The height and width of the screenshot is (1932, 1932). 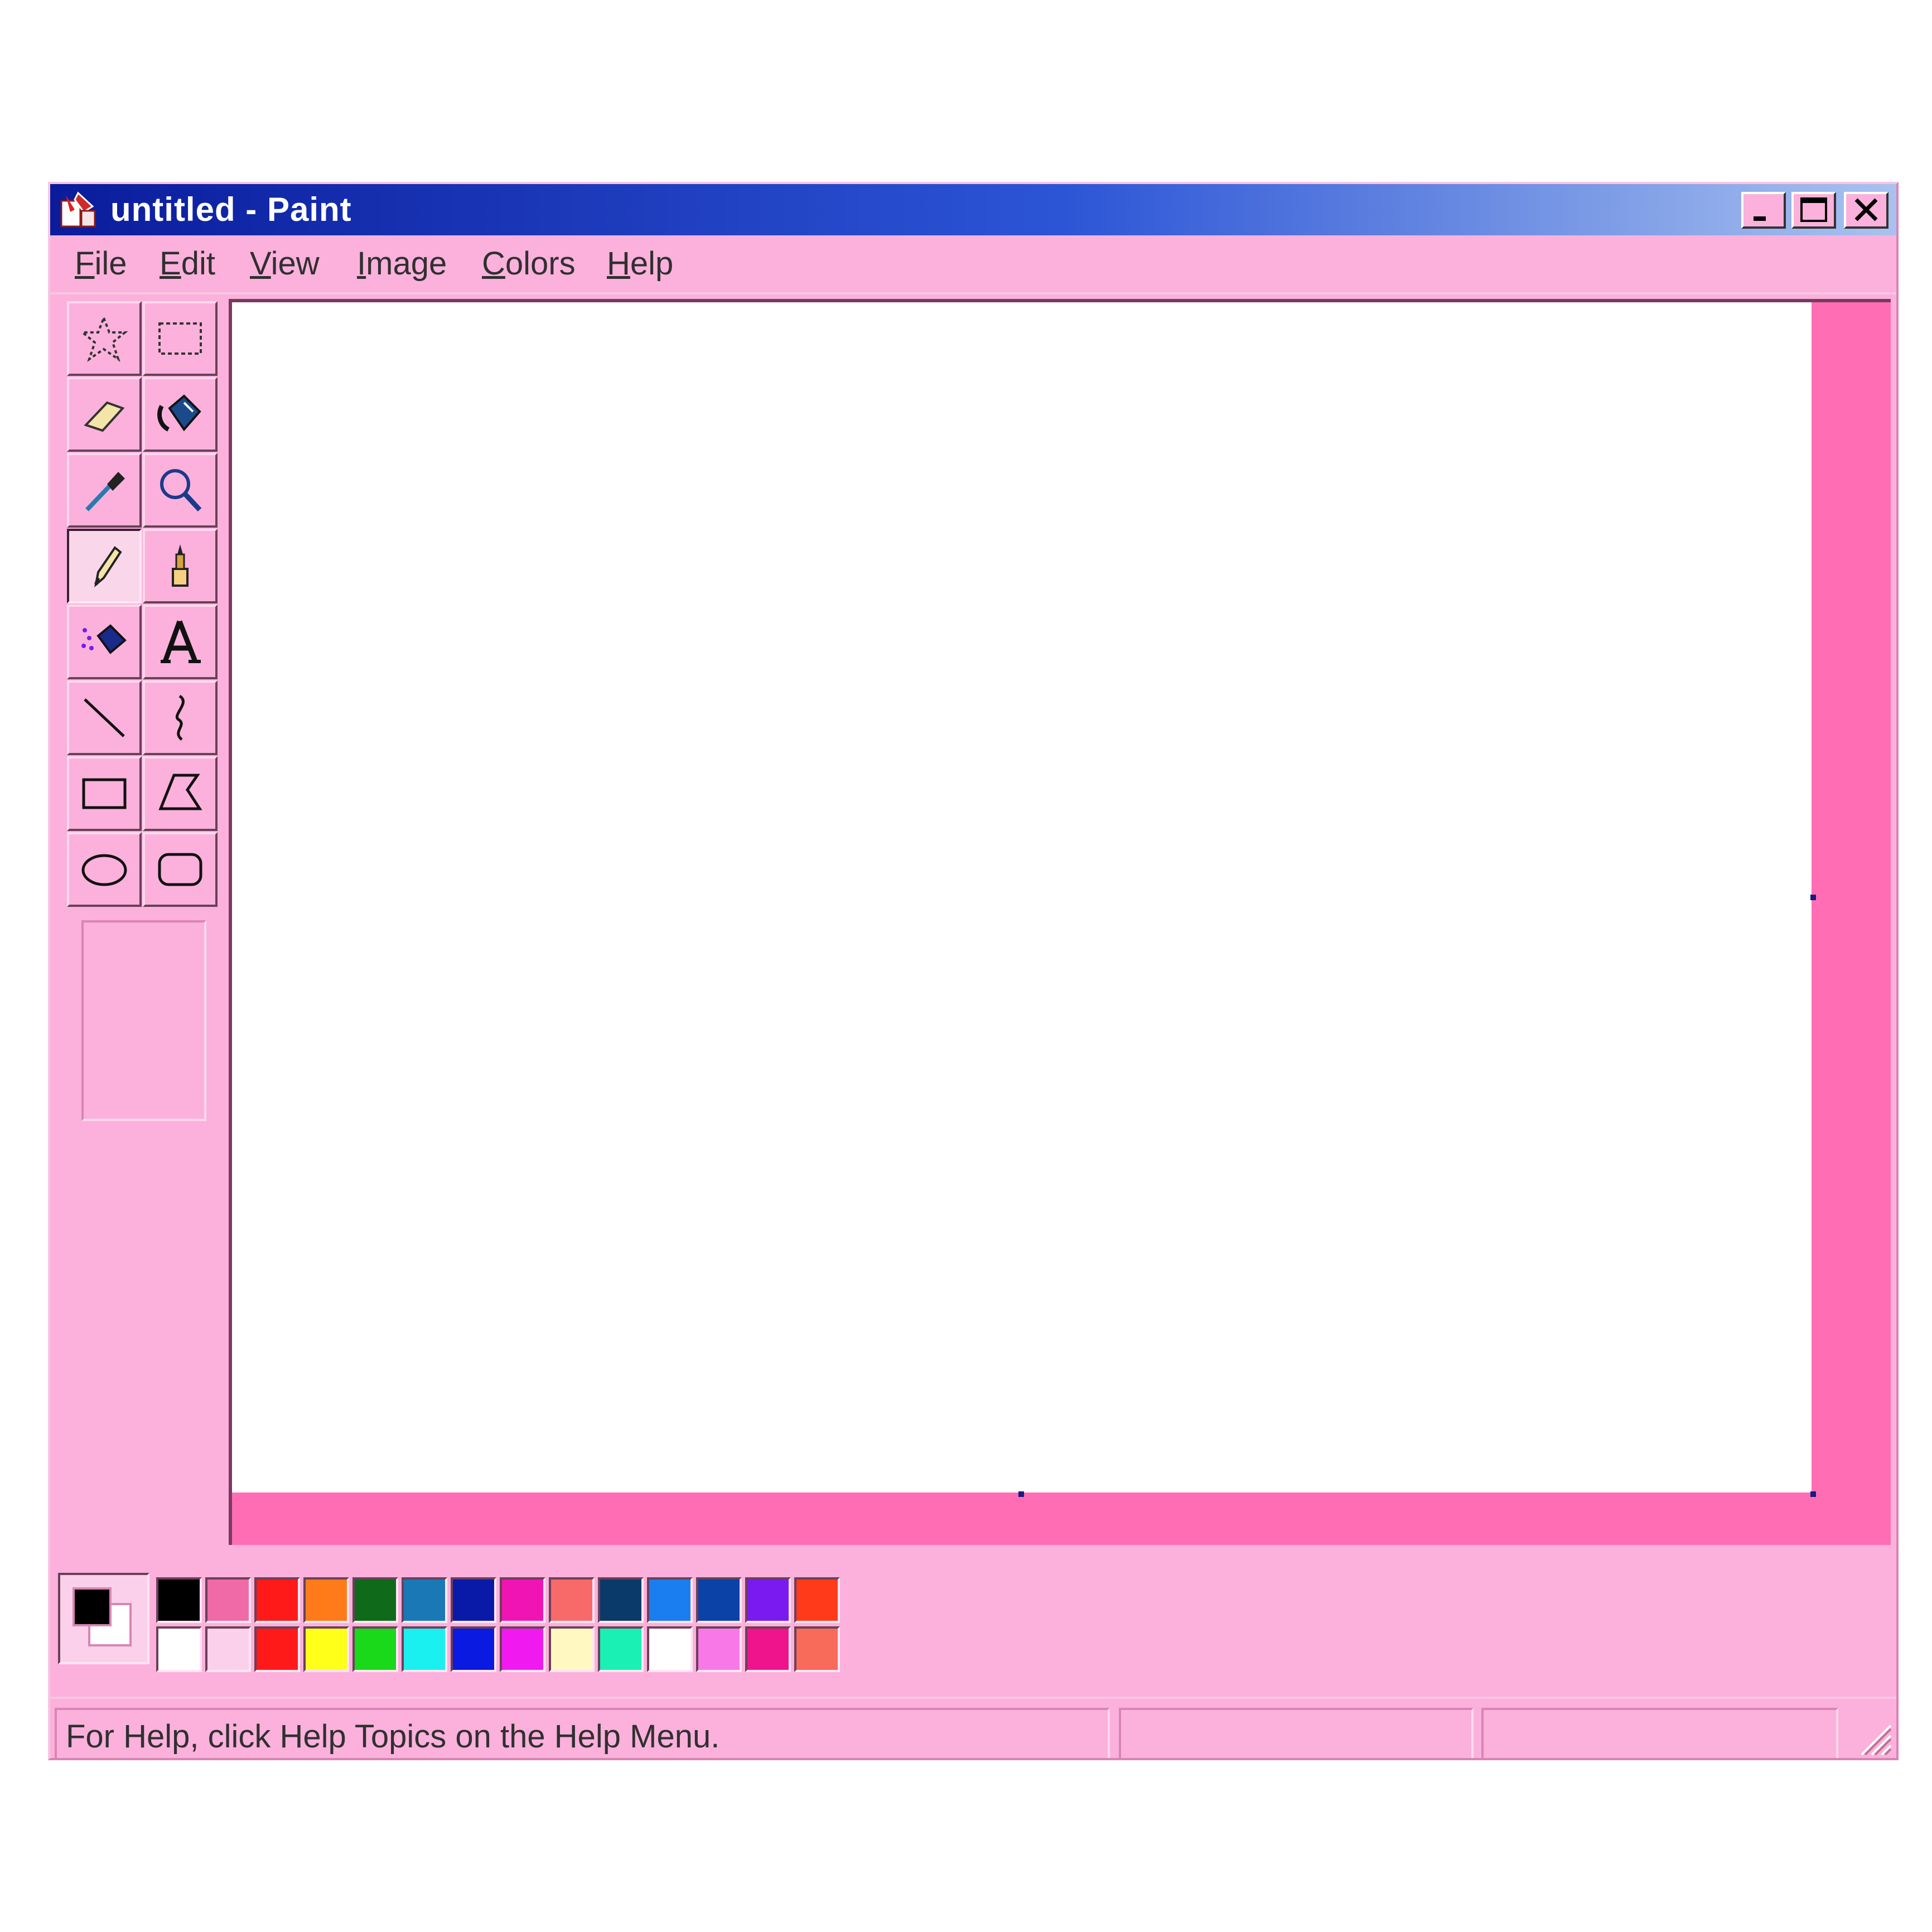 I want to click on menu-colors: Colors, so click(x=529, y=263).